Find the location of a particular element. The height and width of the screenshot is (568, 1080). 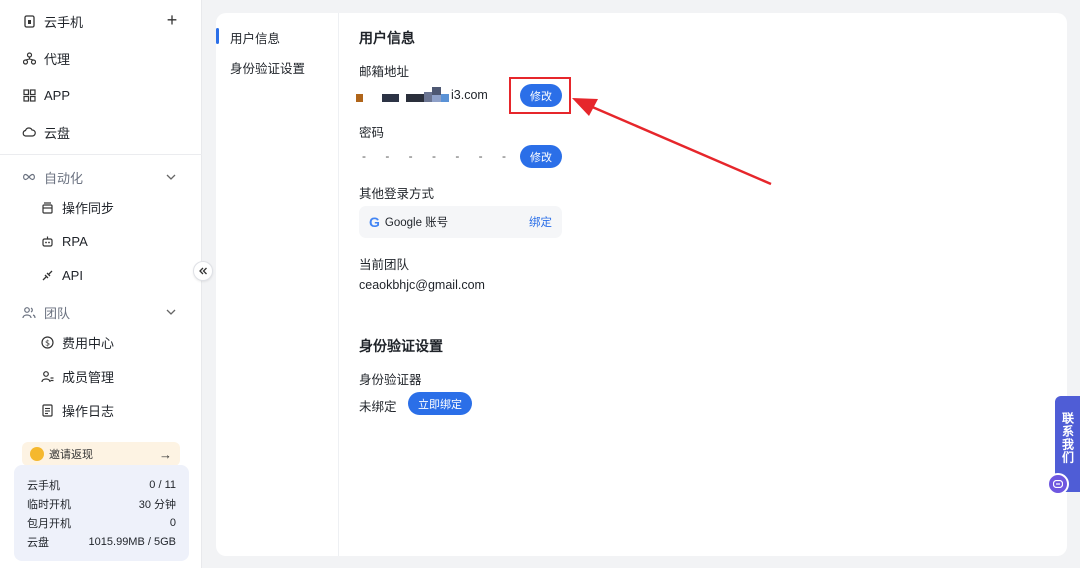

contact-label: 联系我们 is located at coordinates (1067, 438).